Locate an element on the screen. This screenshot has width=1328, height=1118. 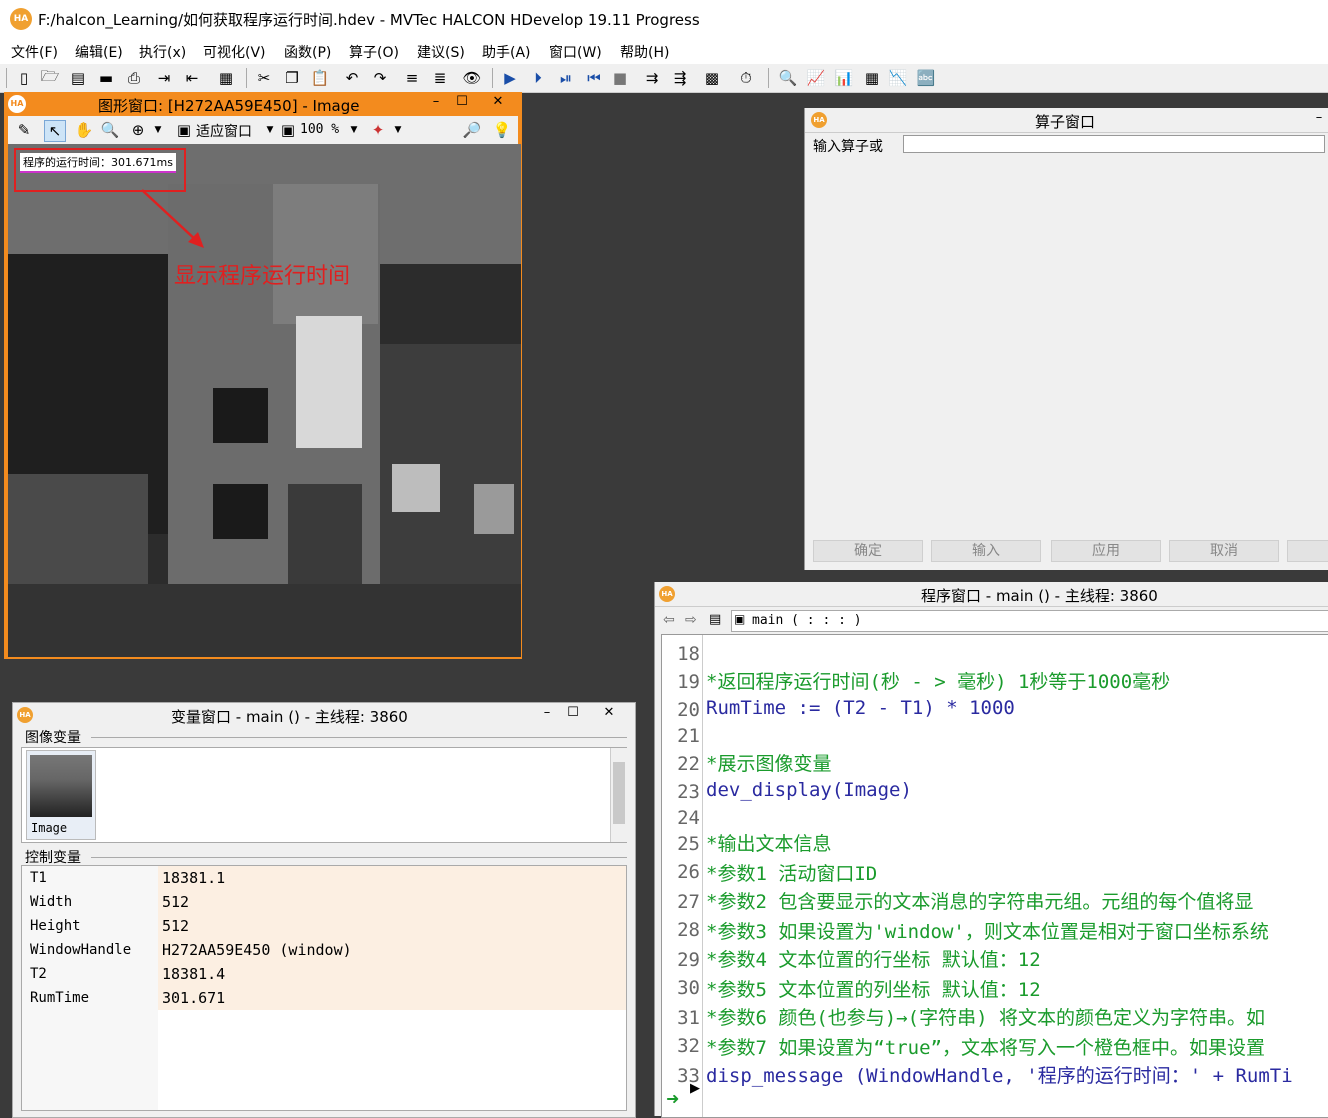
import-icon: ⇥ is located at coordinates (164, 78).